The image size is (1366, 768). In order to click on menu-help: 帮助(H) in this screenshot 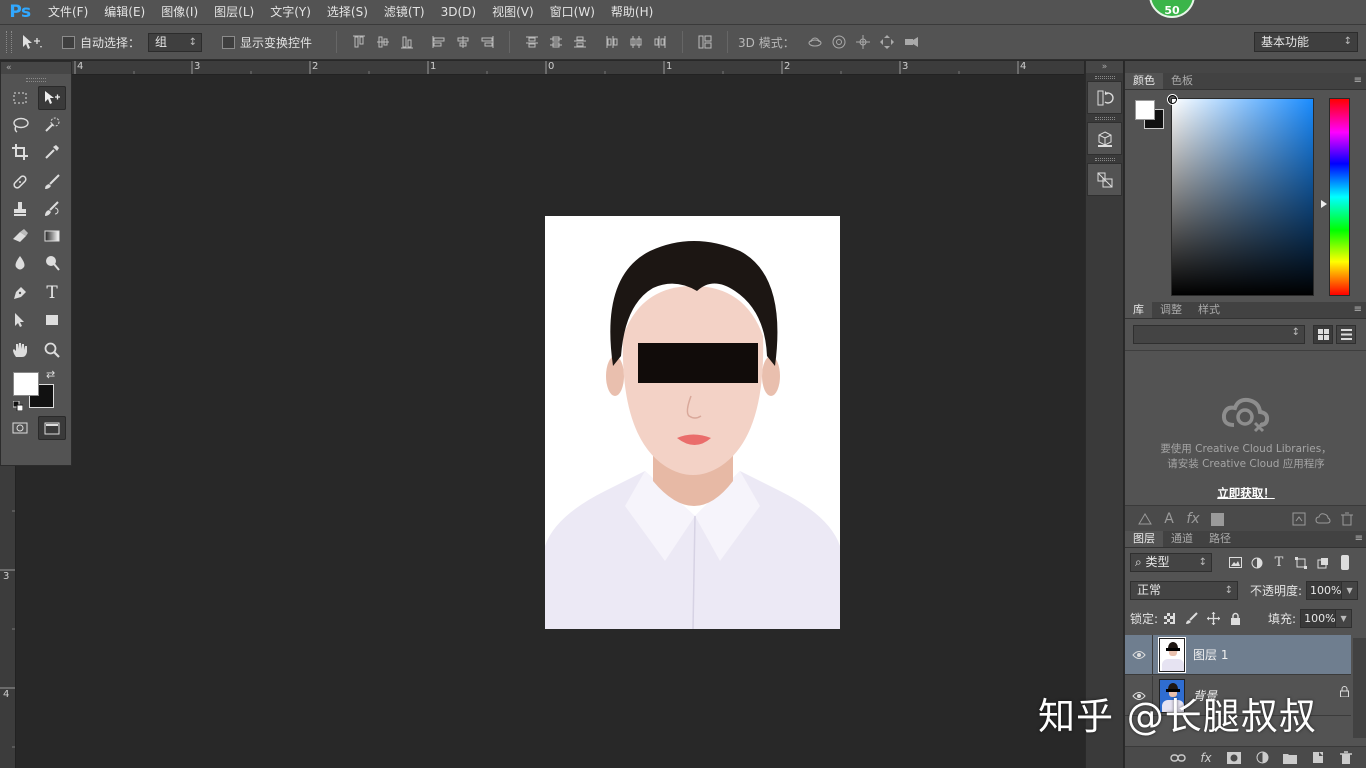, I will do `click(632, 12)`.